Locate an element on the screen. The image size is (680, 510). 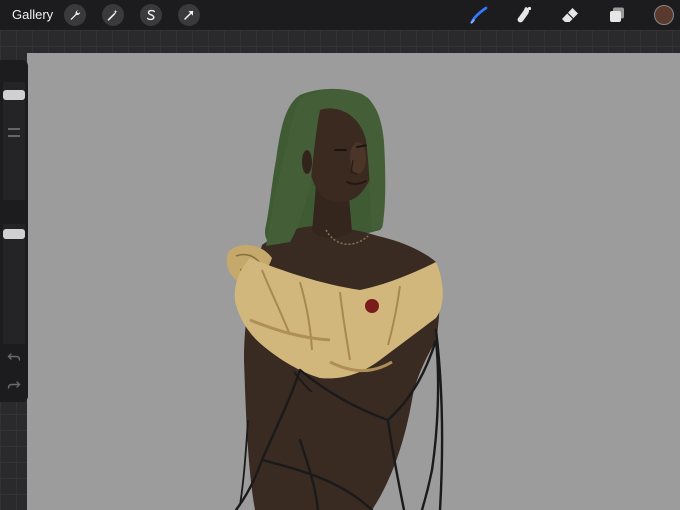
selection-button is located at coordinates (151, 15).